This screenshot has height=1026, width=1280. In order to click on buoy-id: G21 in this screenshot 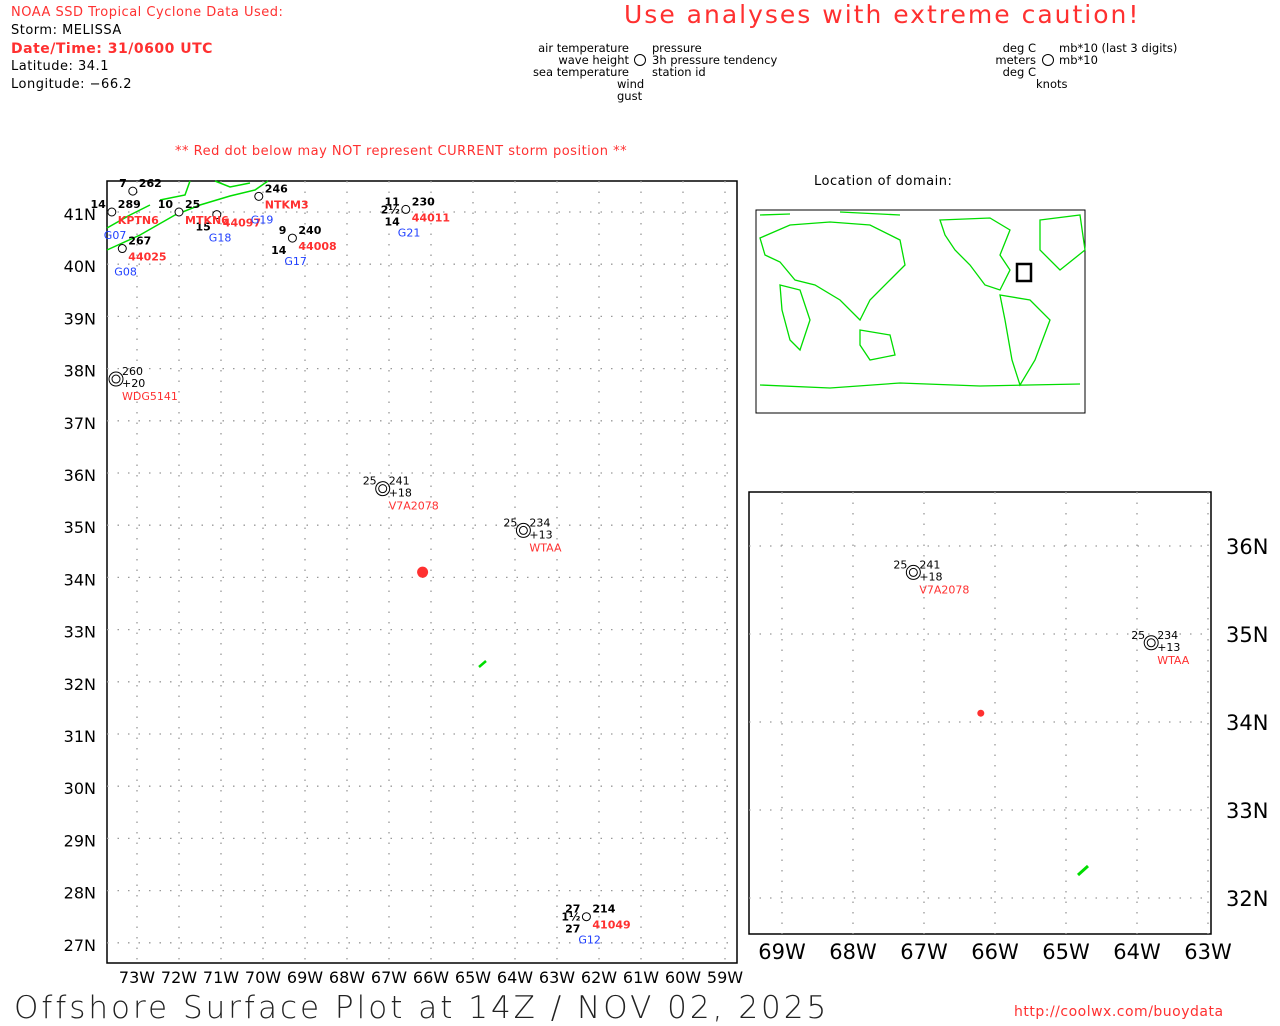, I will do `click(409, 232)`.